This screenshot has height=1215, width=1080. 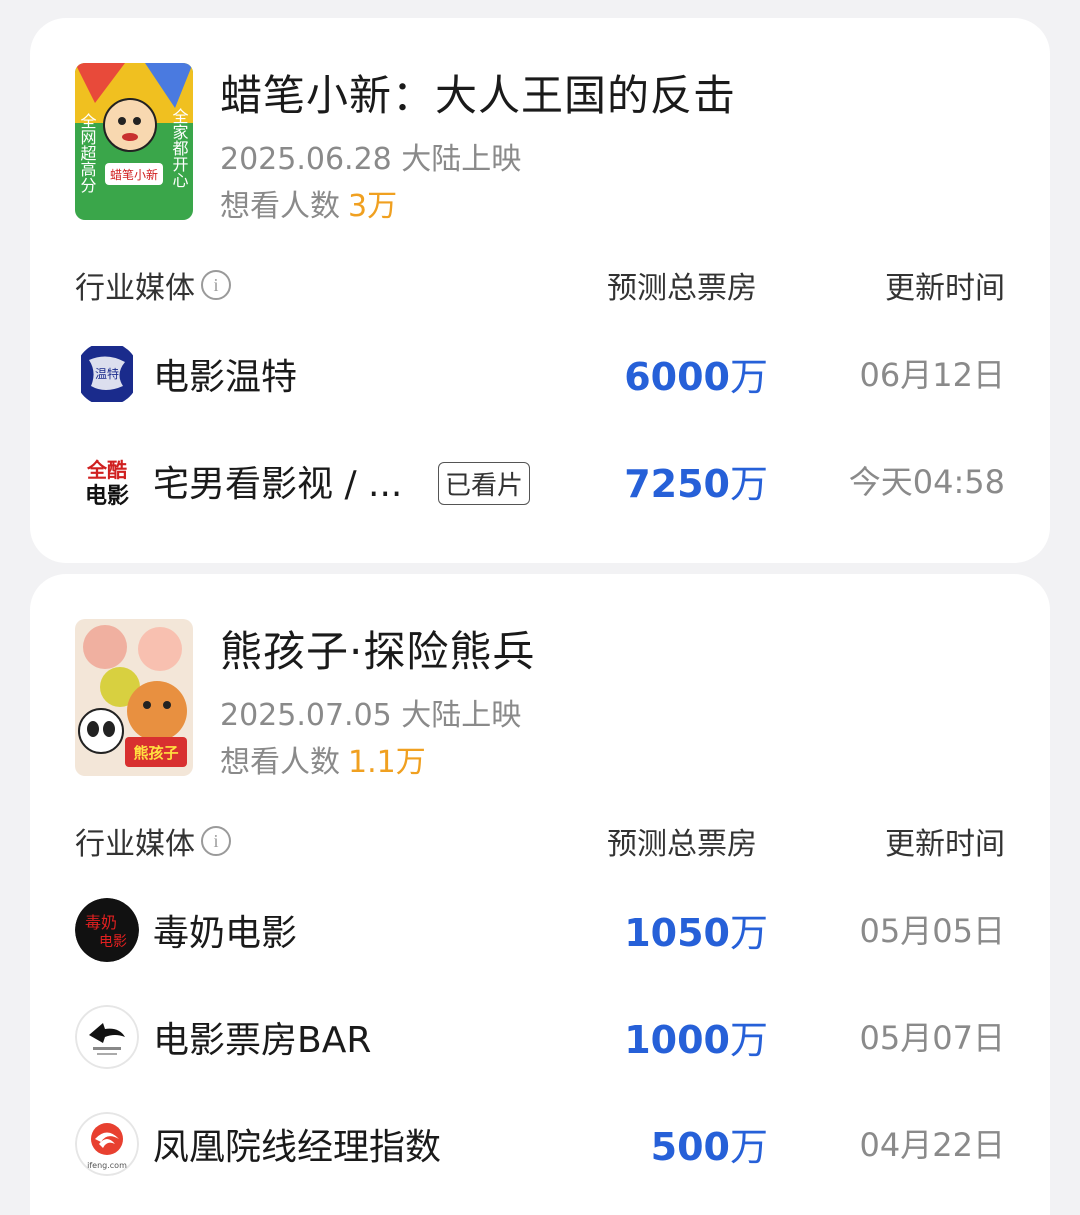 I want to click on prediction-row: ifeng.com 凤凰院线经理指数 500万 04月22日, so click(x=540, y=1144).